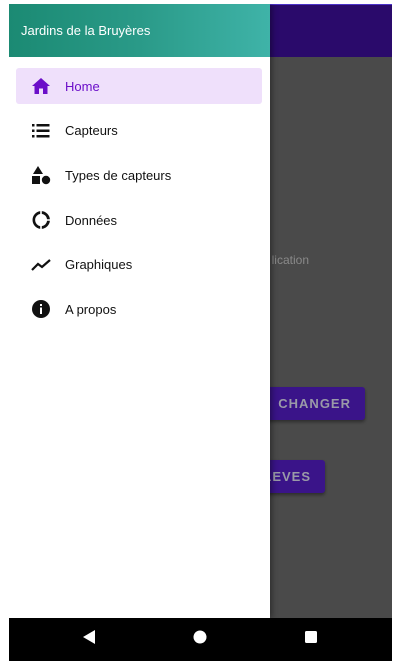 This screenshot has height=661, width=402. I want to click on recents-button, so click(311, 639).